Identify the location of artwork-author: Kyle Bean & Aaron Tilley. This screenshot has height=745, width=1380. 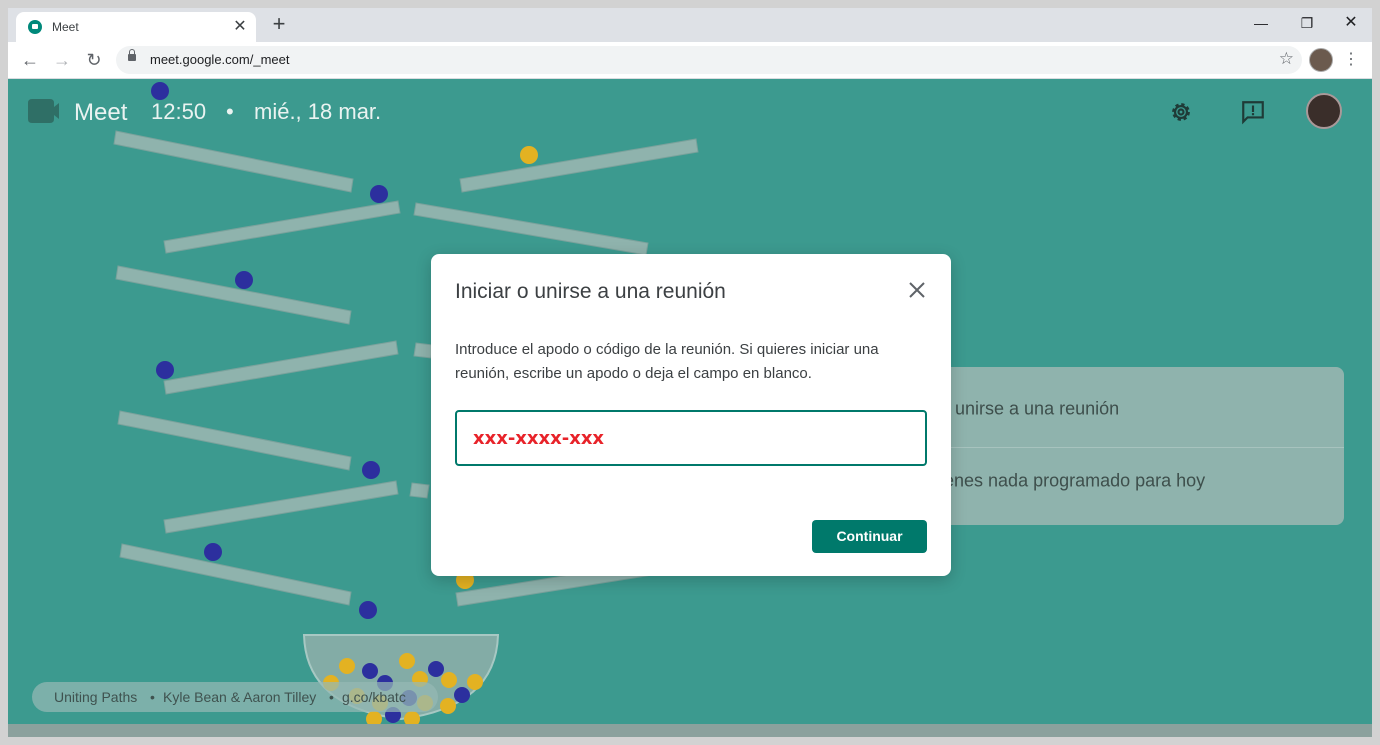
(240, 697).